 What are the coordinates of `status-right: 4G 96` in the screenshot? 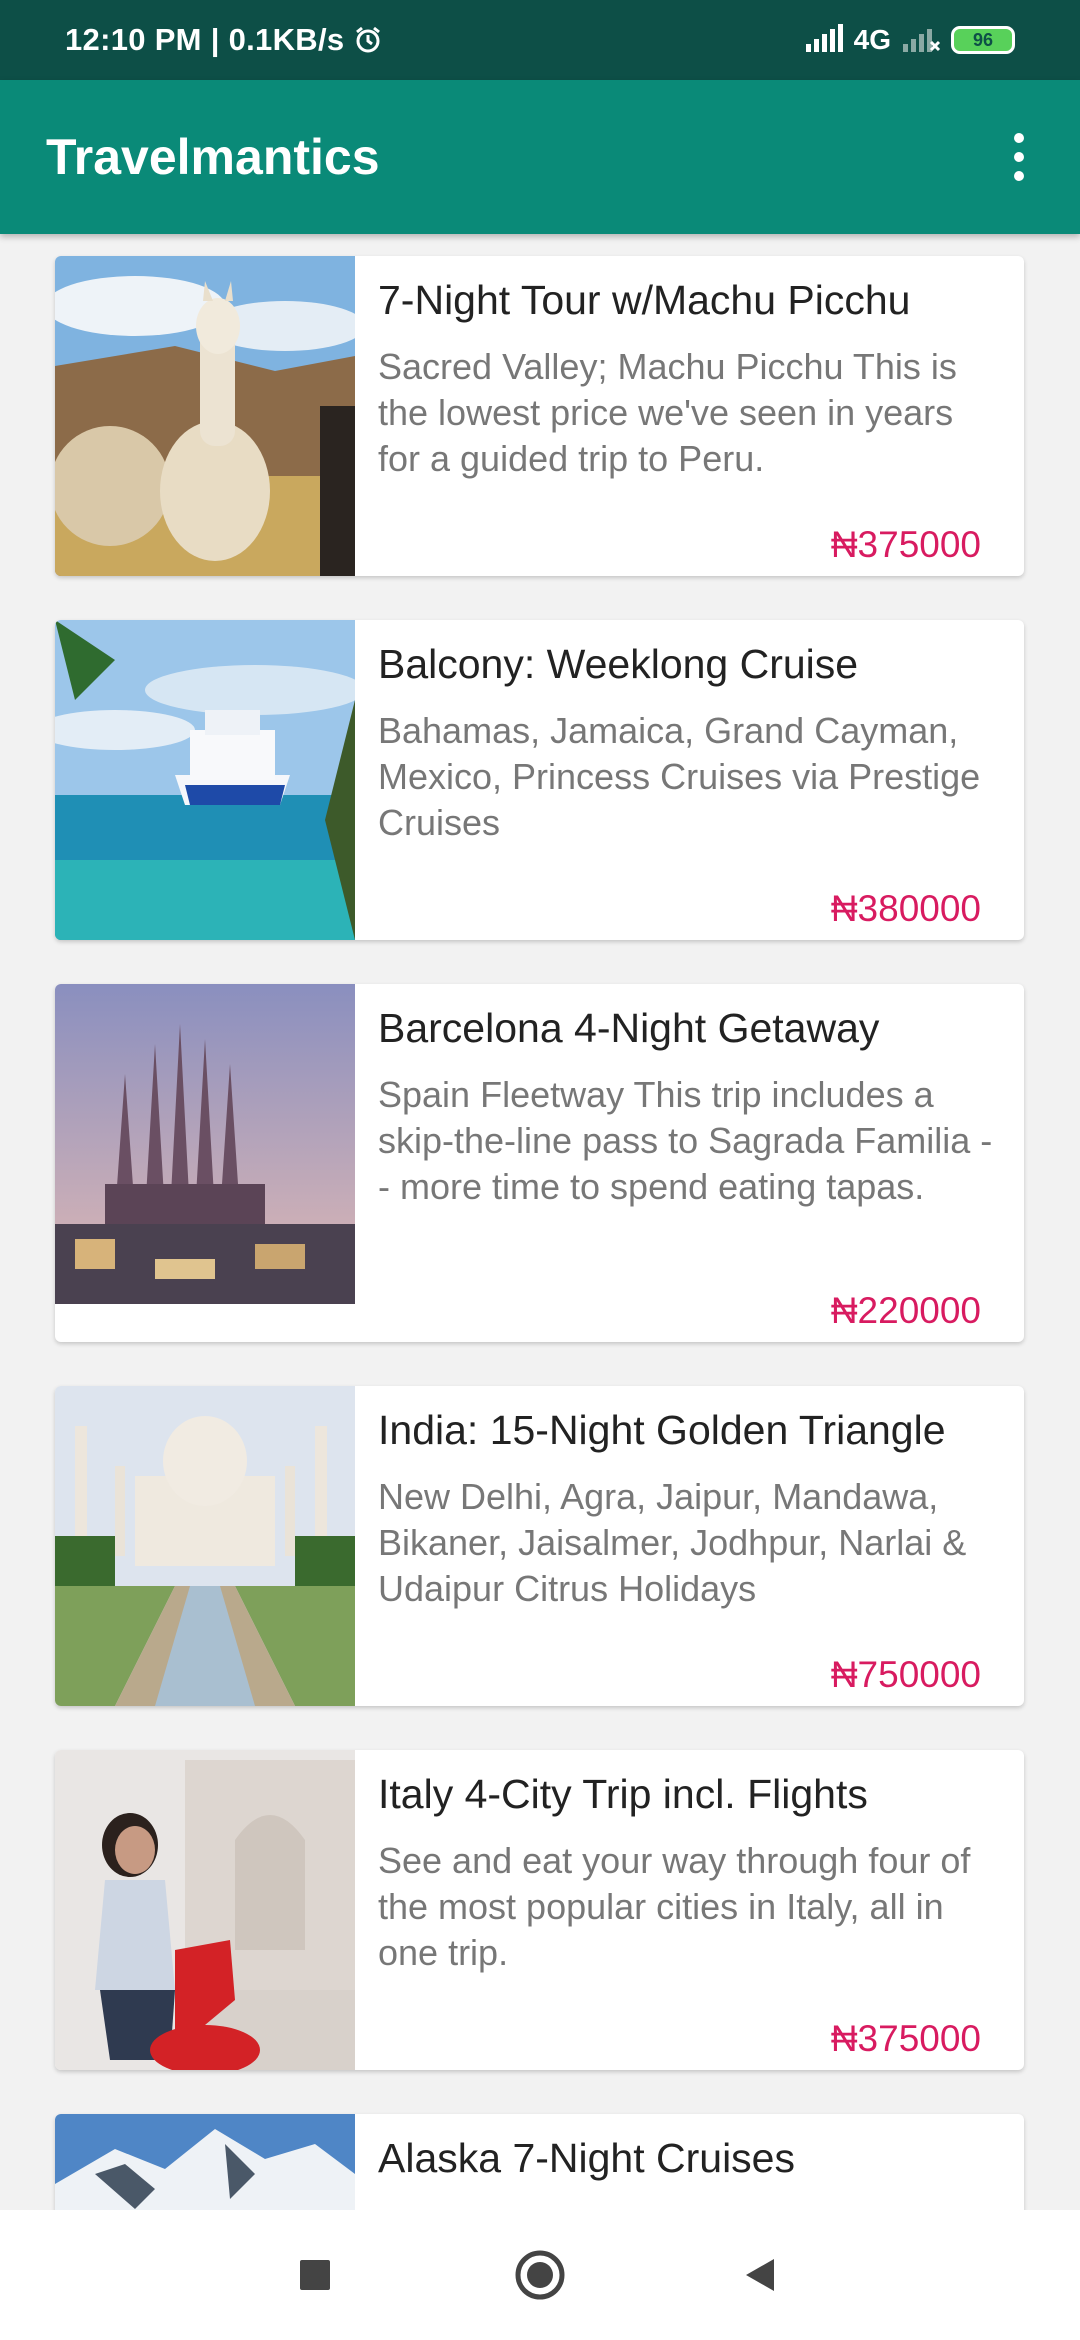 It's located at (909, 40).